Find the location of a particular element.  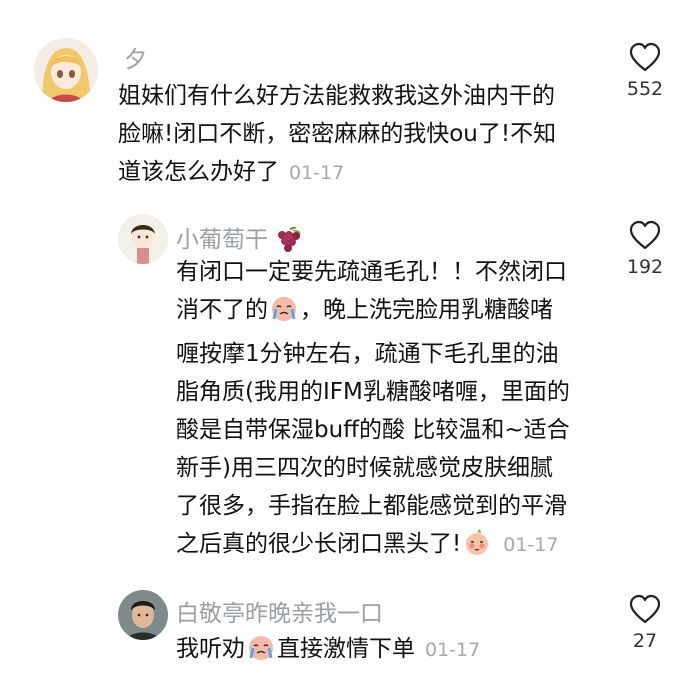

cartoon-girl-avatar-icon is located at coordinates (143, 239).